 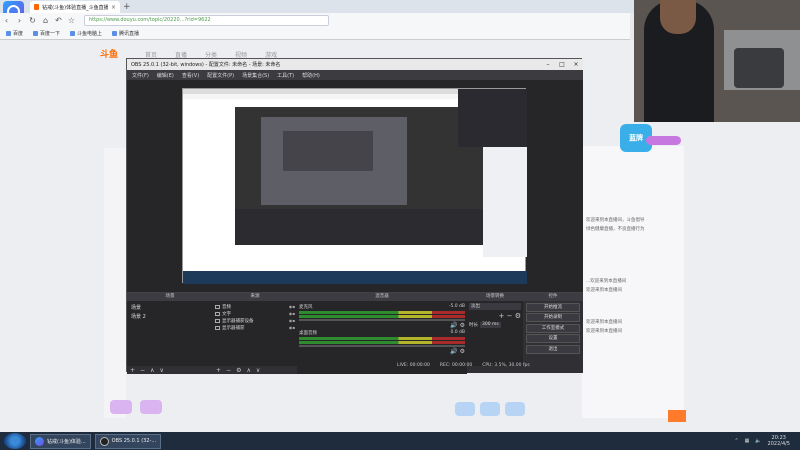 What do you see at coordinates (19, 20) in the screenshot?
I see `forward-icon: ›` at bounding box center [19, 20].